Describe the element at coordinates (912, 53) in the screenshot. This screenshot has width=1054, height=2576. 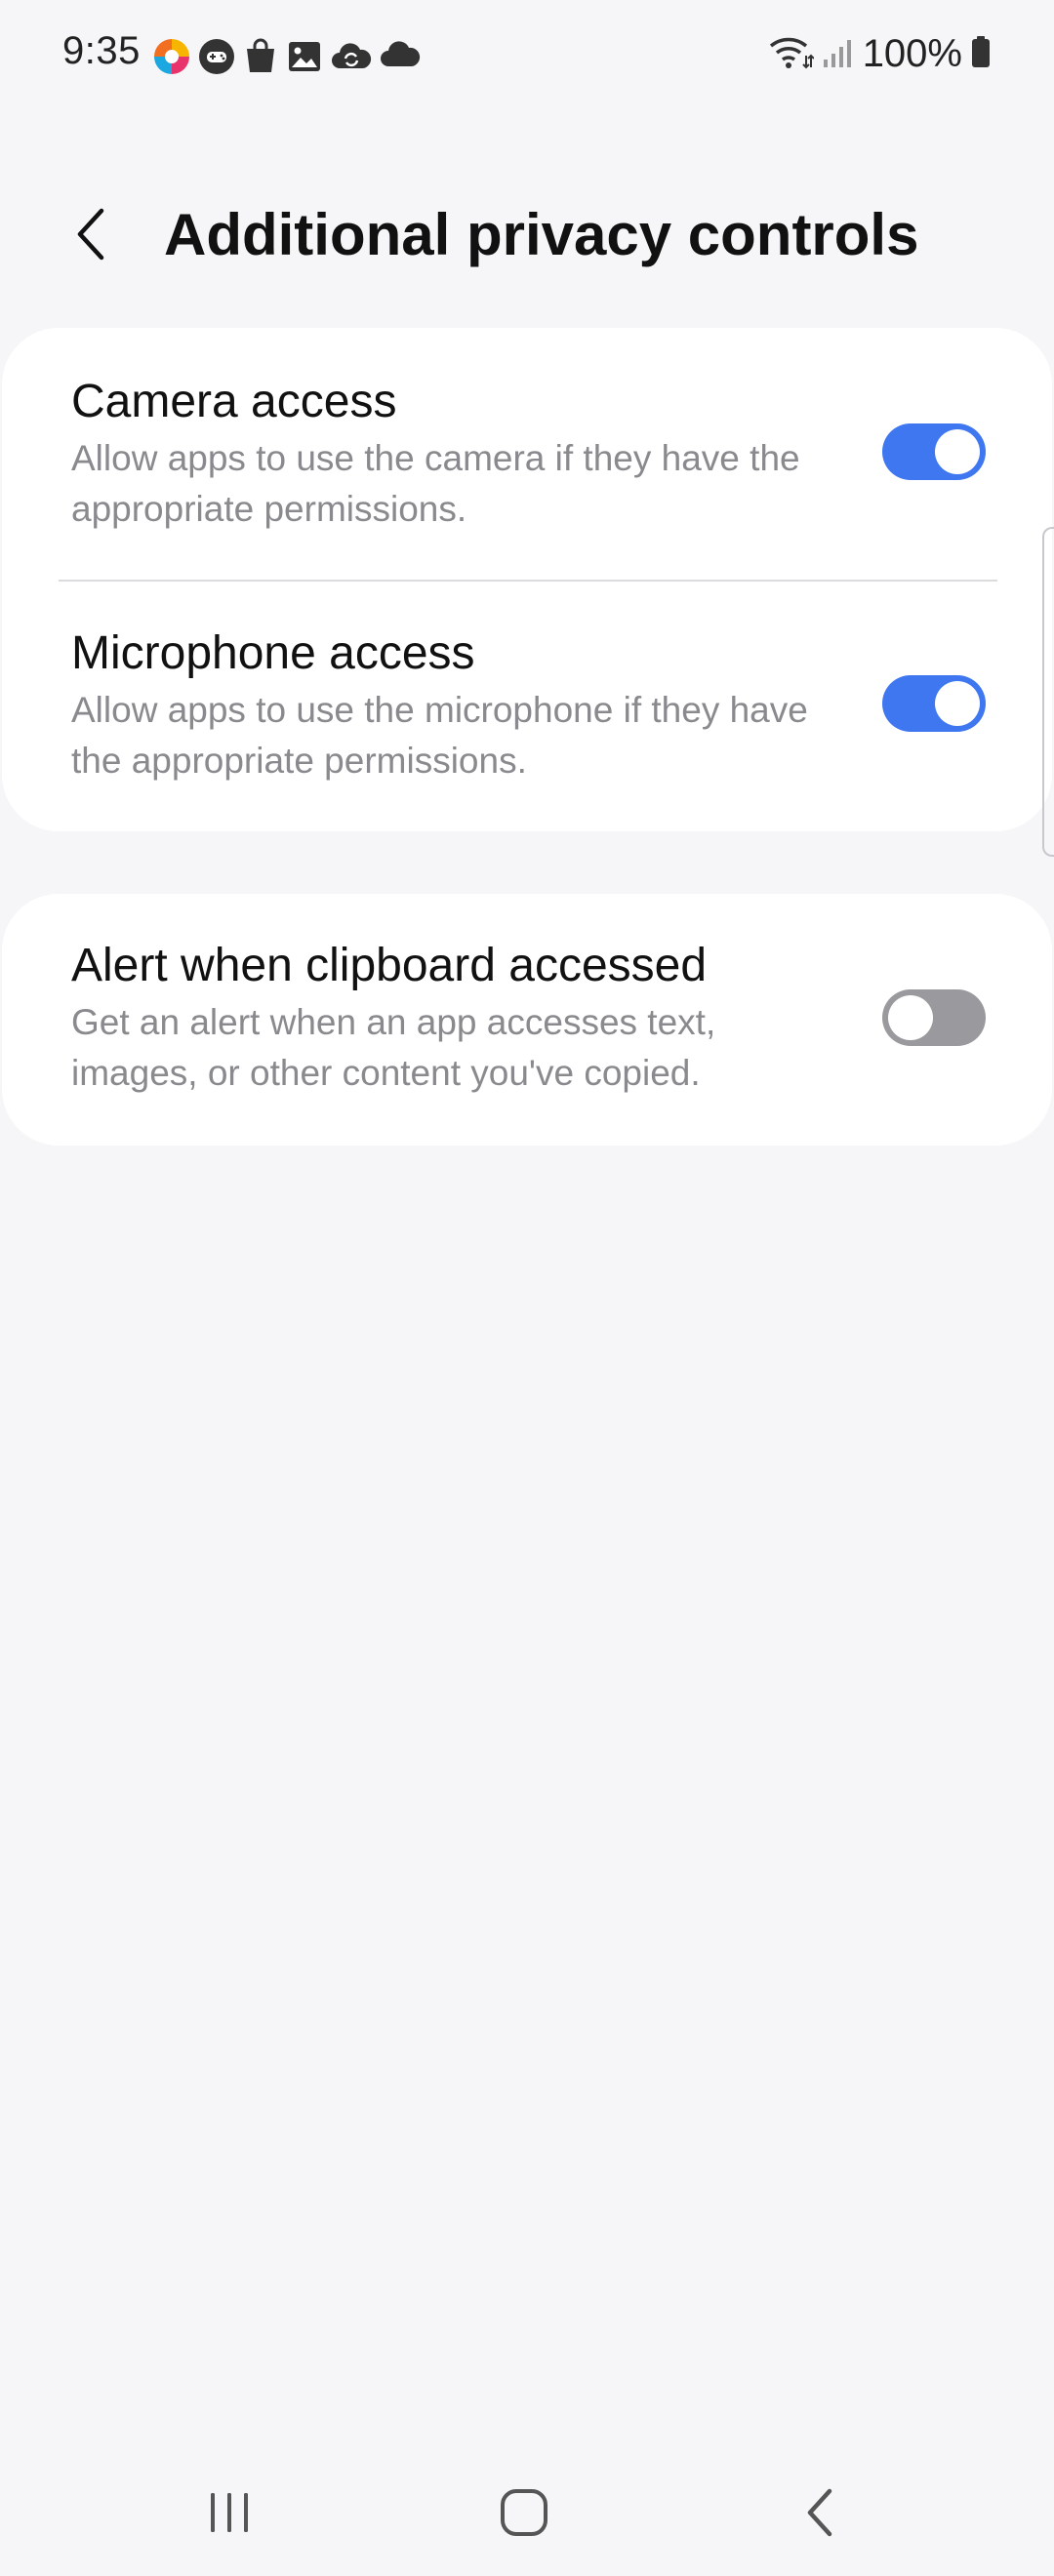
I see `battery-percentage: 100%` at that location.